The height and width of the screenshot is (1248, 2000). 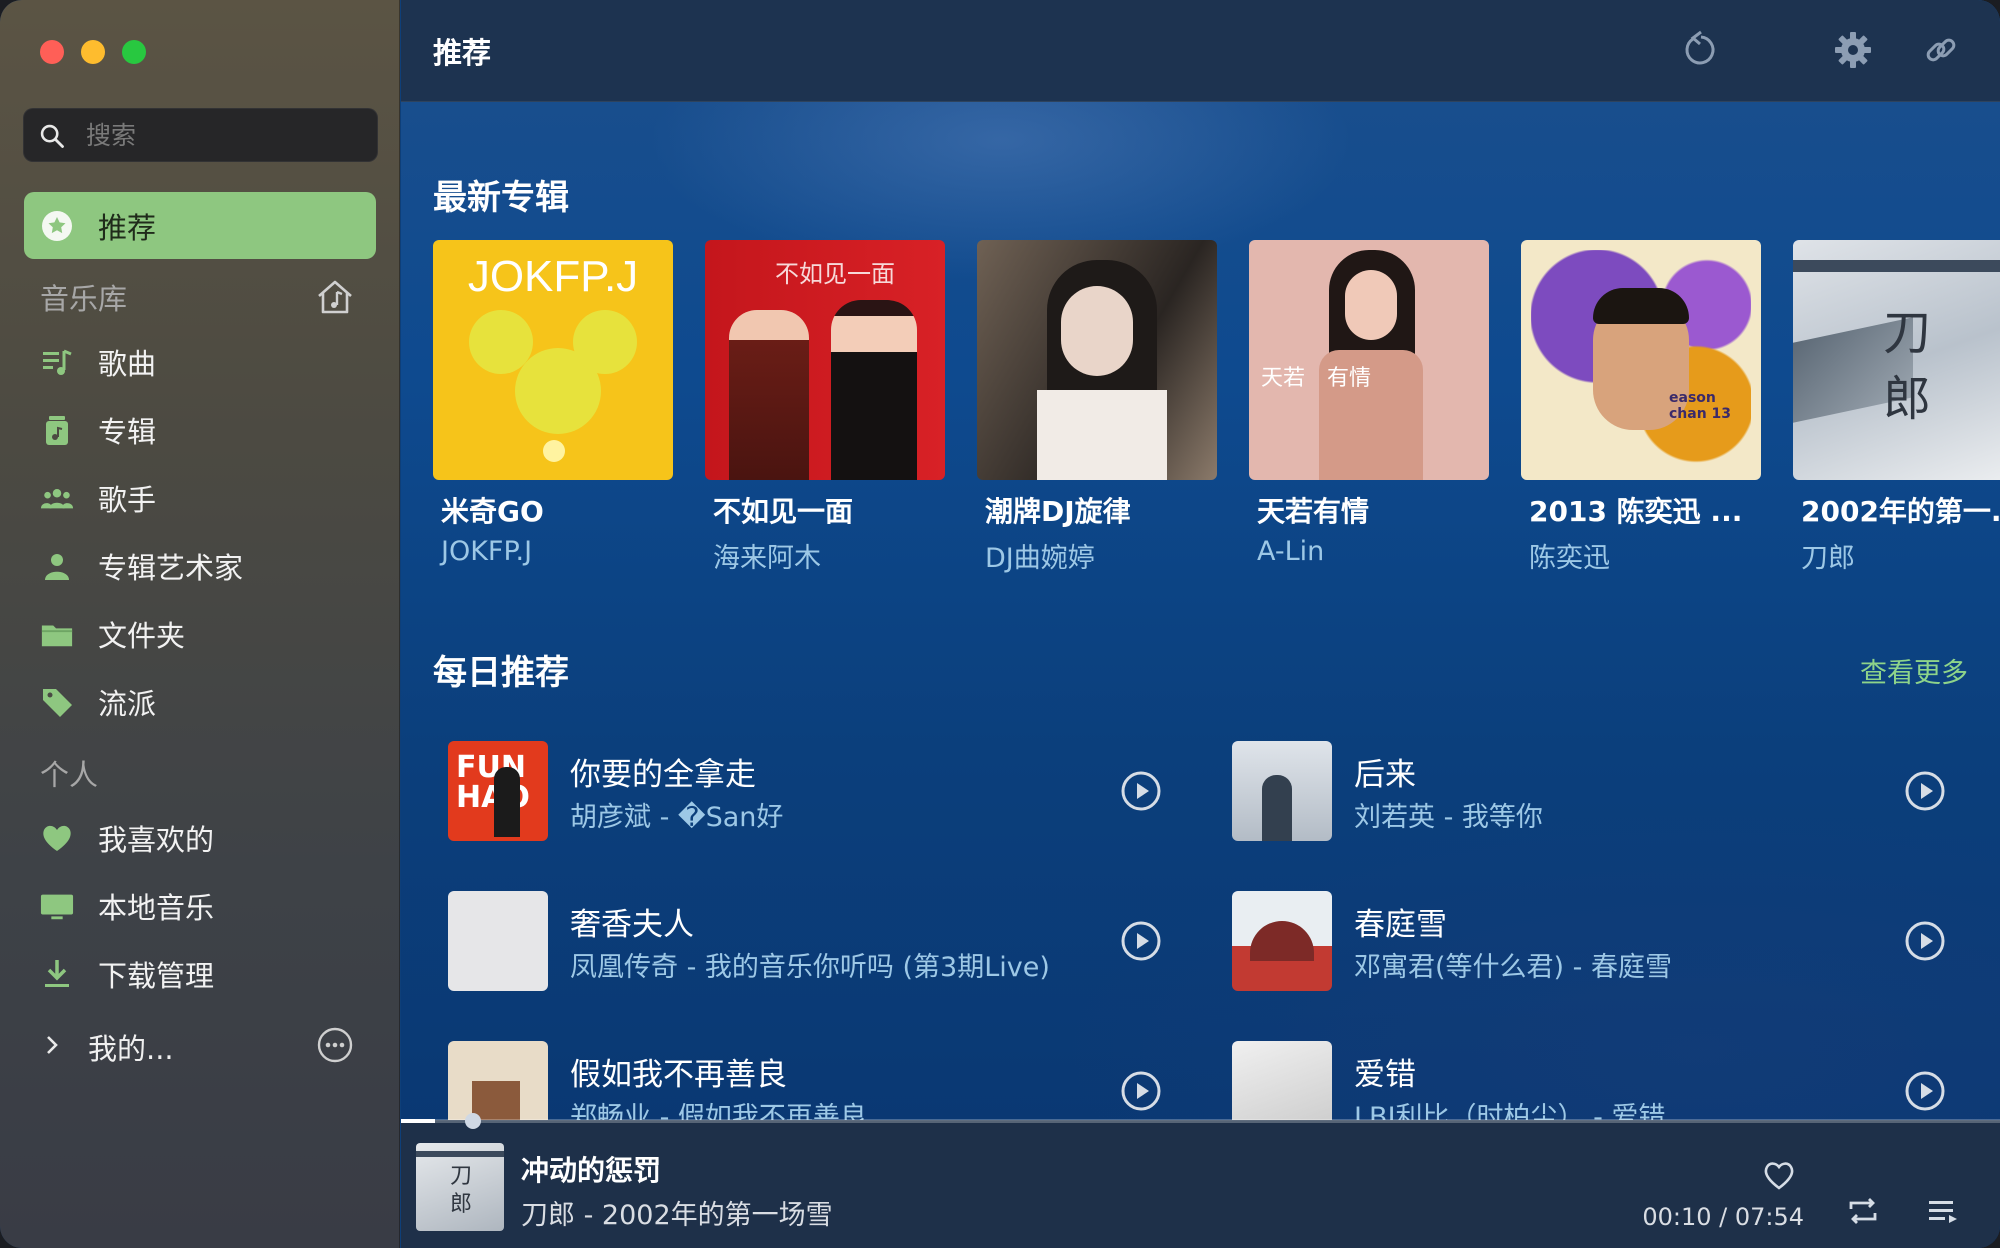 I want to click on heart-icon, so click(x=57, y=838).